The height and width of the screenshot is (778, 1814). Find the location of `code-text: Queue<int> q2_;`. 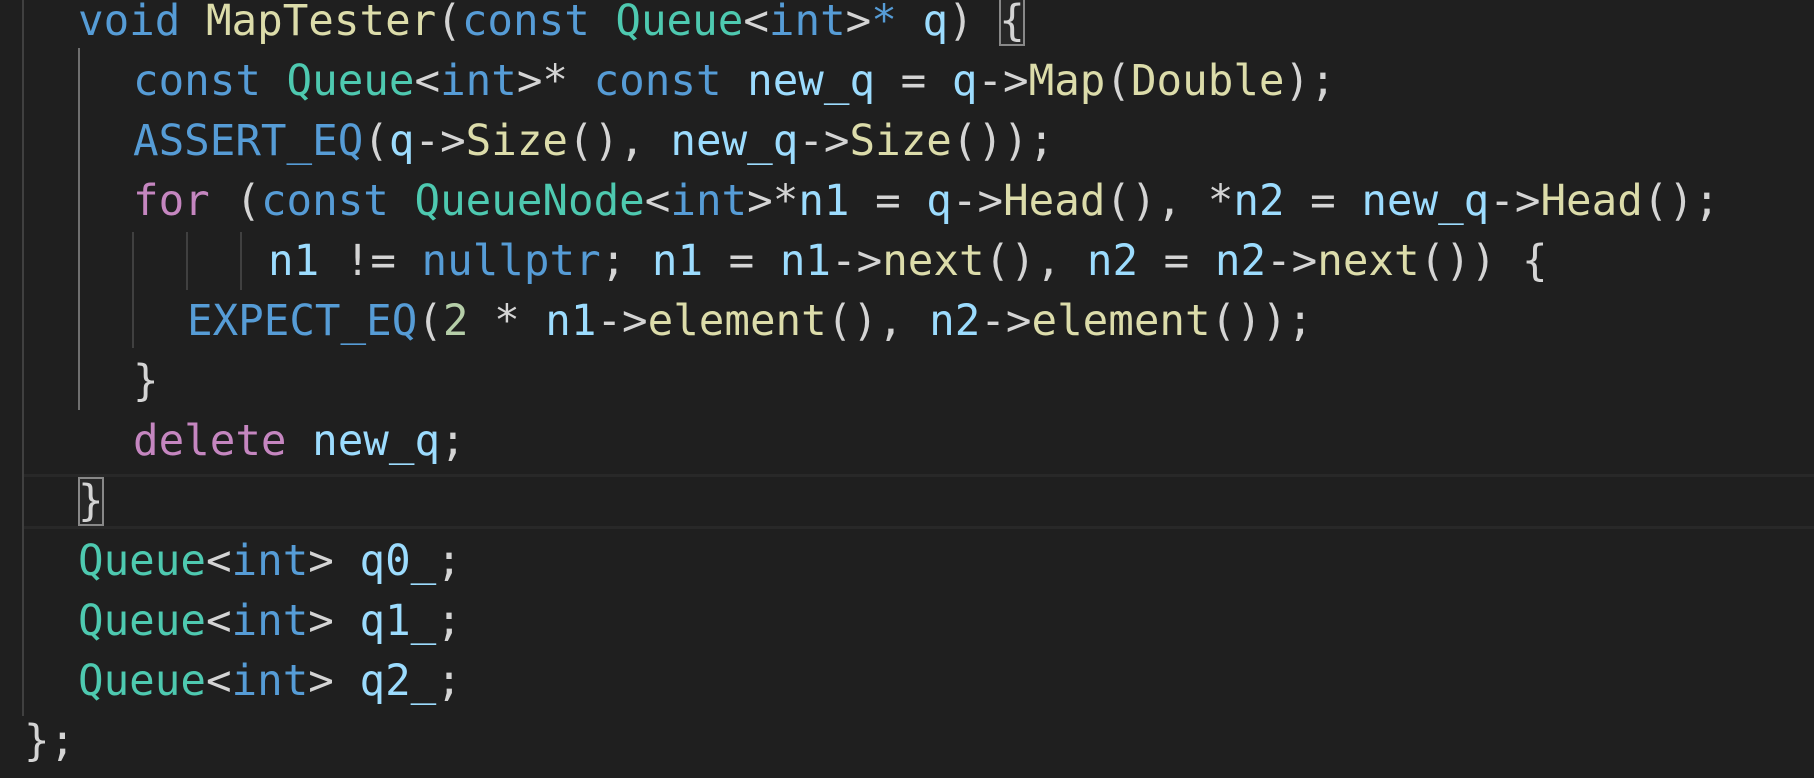

code-text: Queue<int> q2_; is located at coordinates (270, 682).